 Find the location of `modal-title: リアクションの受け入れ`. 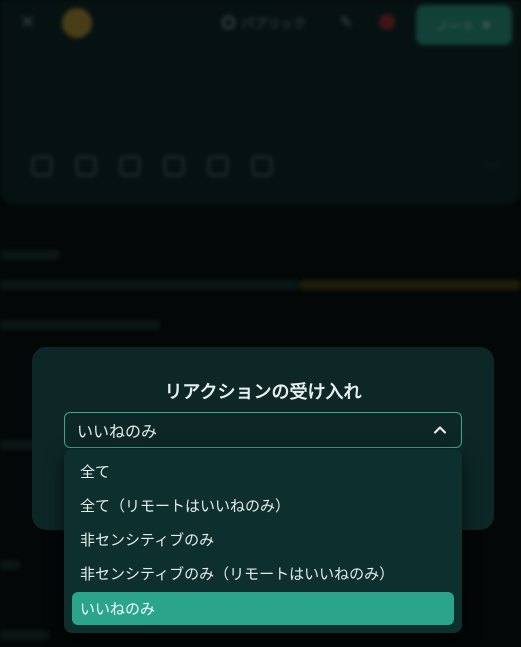

modal-title: リアクションの受け入れ is located at coordinates (263, 392).